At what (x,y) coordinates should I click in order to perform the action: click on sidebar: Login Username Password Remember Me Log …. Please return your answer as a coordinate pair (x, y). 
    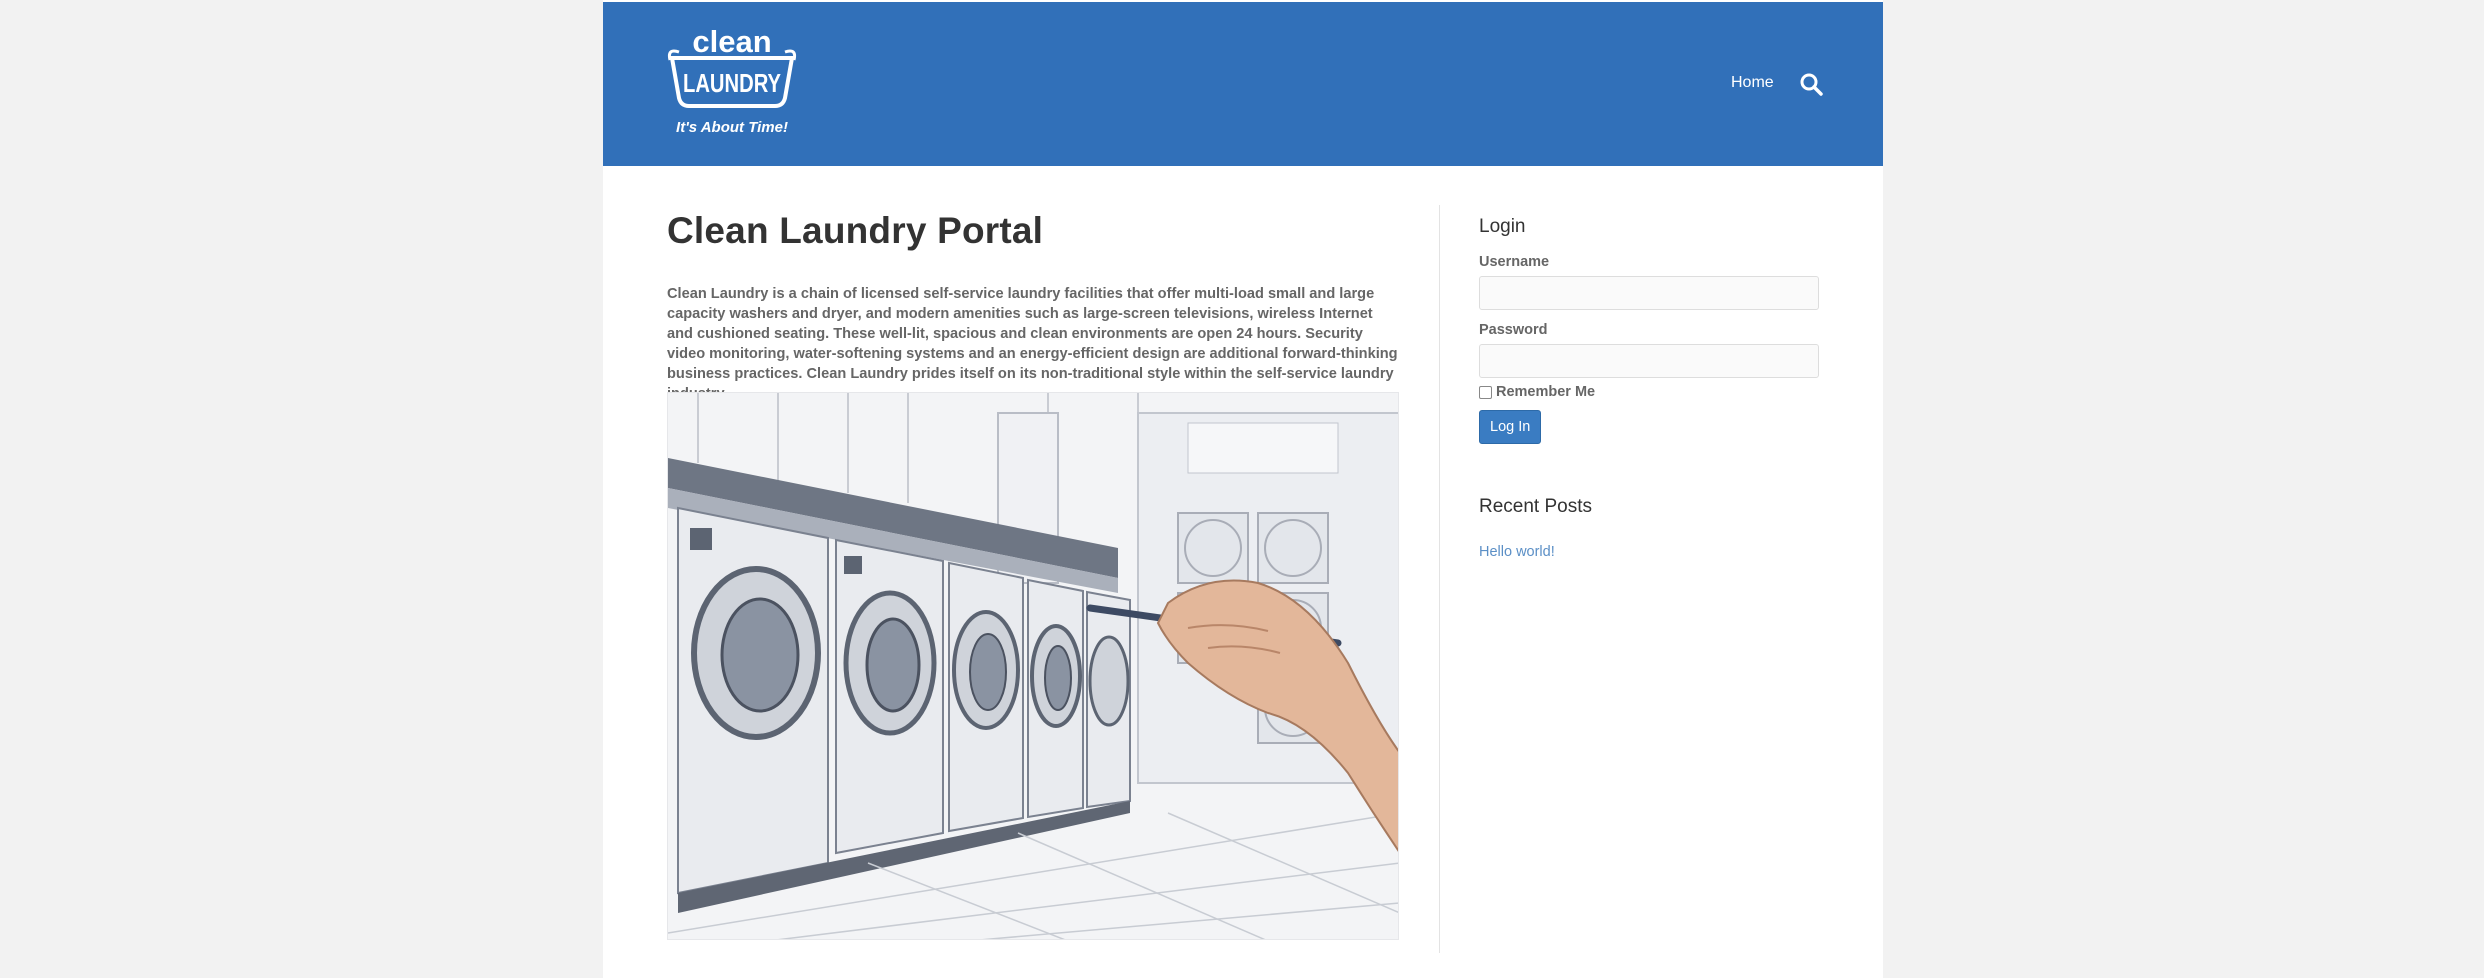
    Looking at the image, I should click on (1649, 388).